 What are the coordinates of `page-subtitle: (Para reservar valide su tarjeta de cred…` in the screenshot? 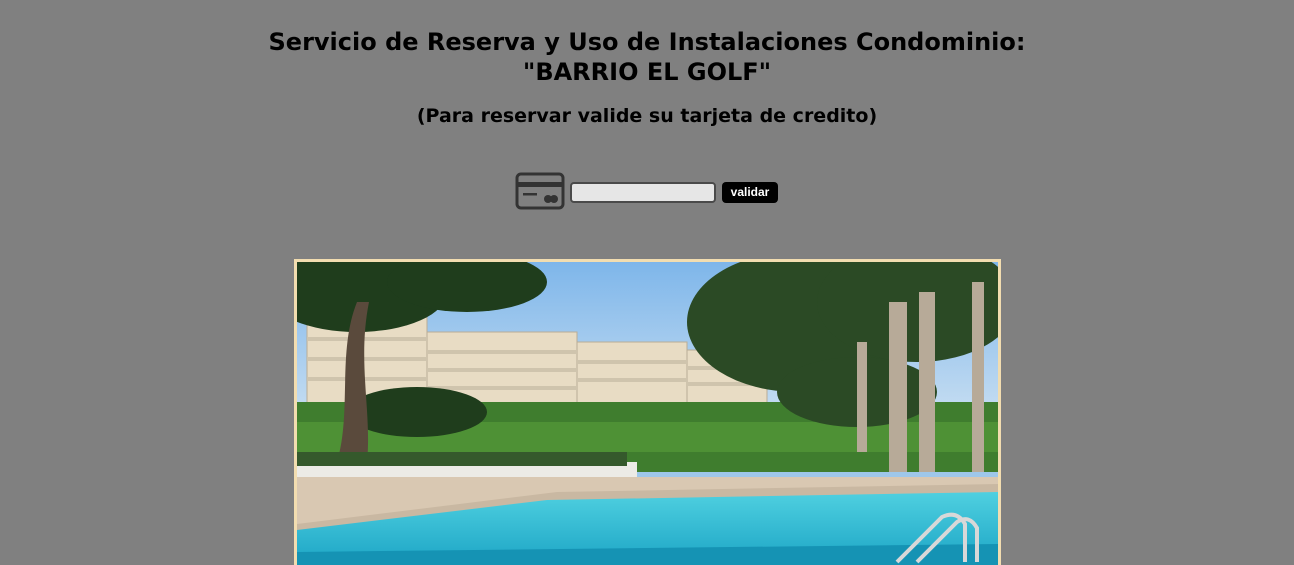 It's located at (647, 116).